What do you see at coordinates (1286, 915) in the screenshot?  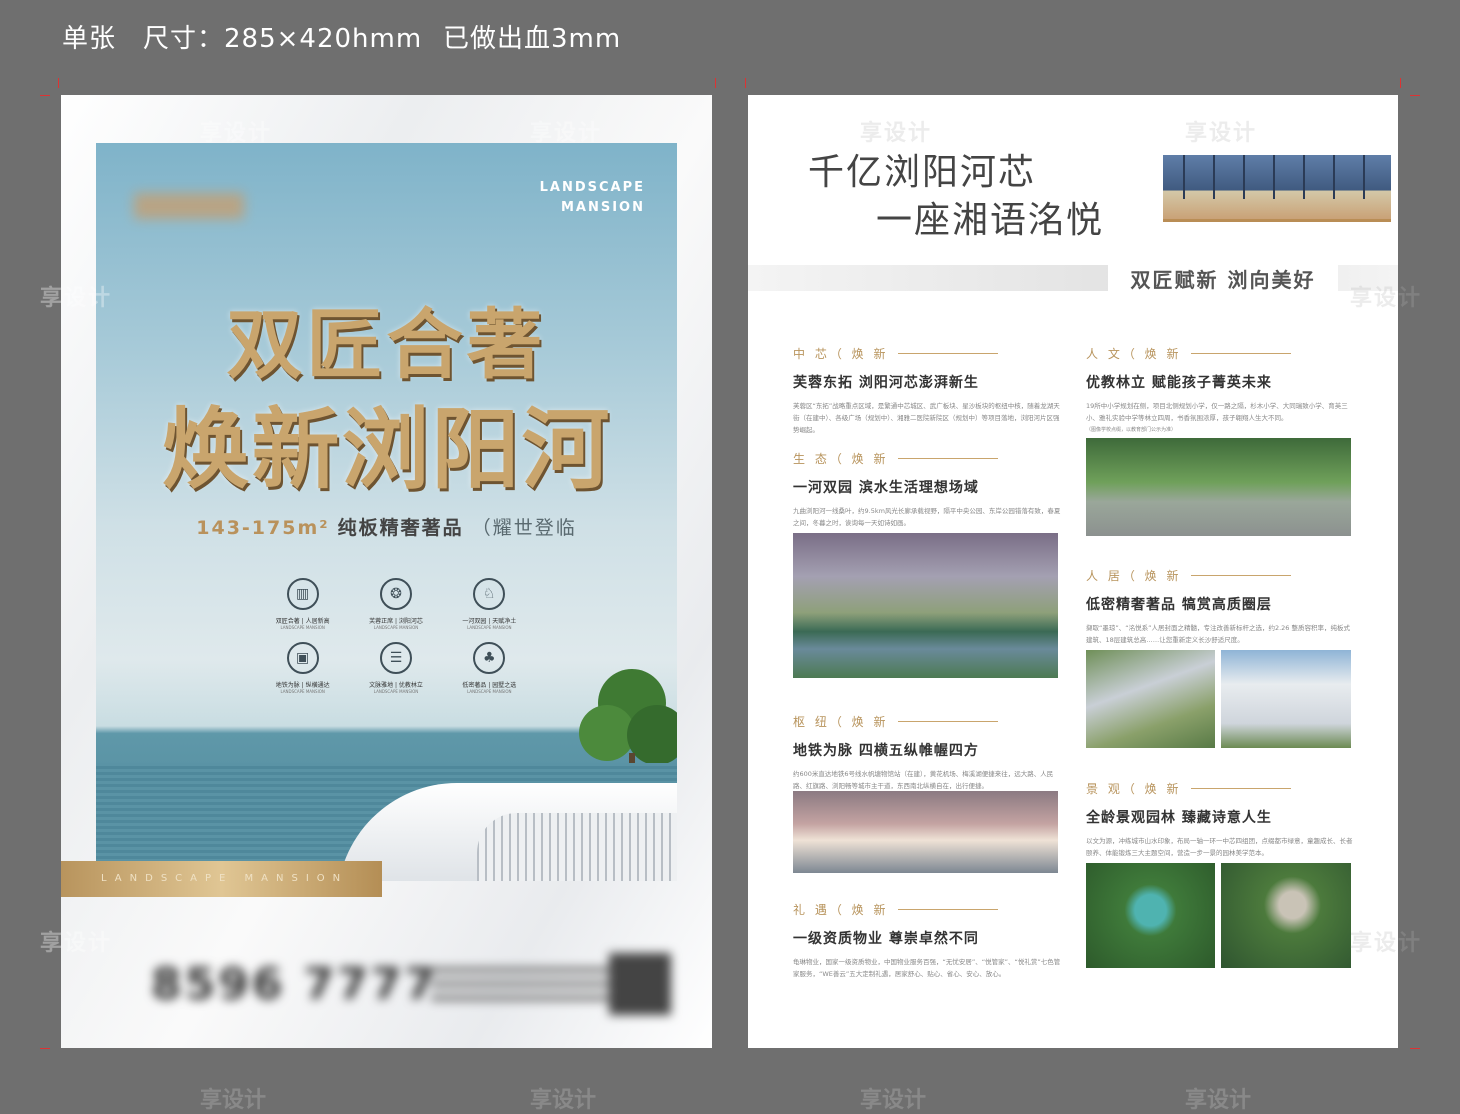 I see `pavilion-aerial-photo` at bounding box center [1286, 915].